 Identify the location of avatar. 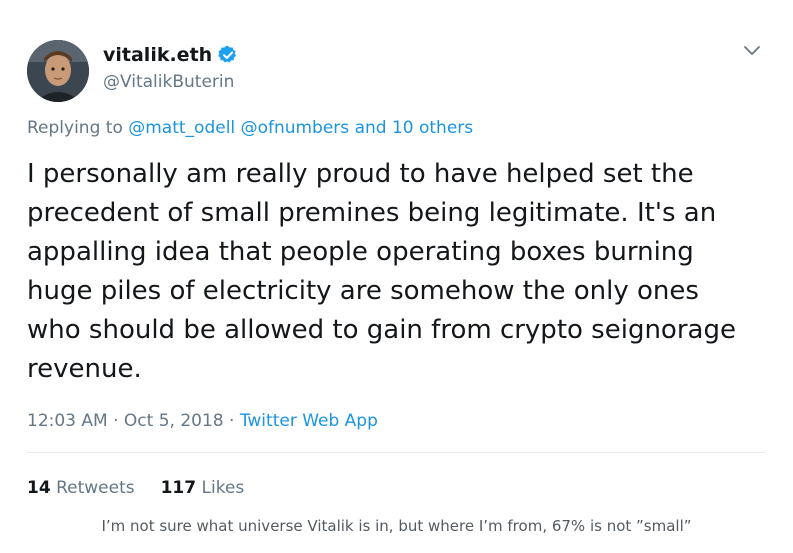
(58, 71).